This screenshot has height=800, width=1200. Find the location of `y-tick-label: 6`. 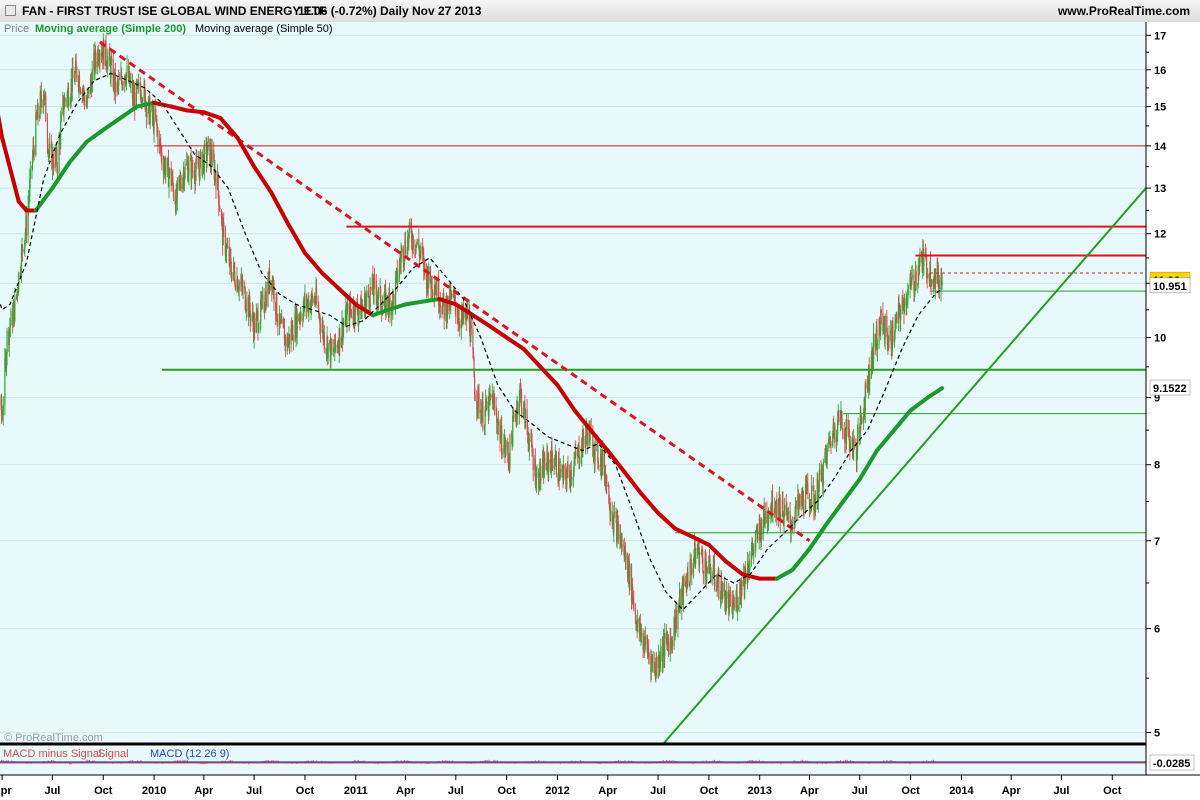

y-tick-label: 6 is located at coordinates (1157, 630).